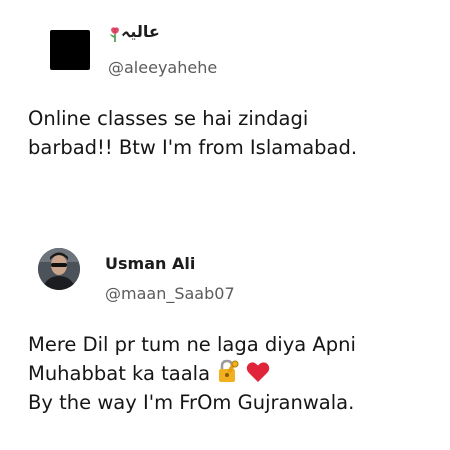  Describe the element at coordinates (229, 370) in the screenshot. I see `lock-with-key-icon` at that location.